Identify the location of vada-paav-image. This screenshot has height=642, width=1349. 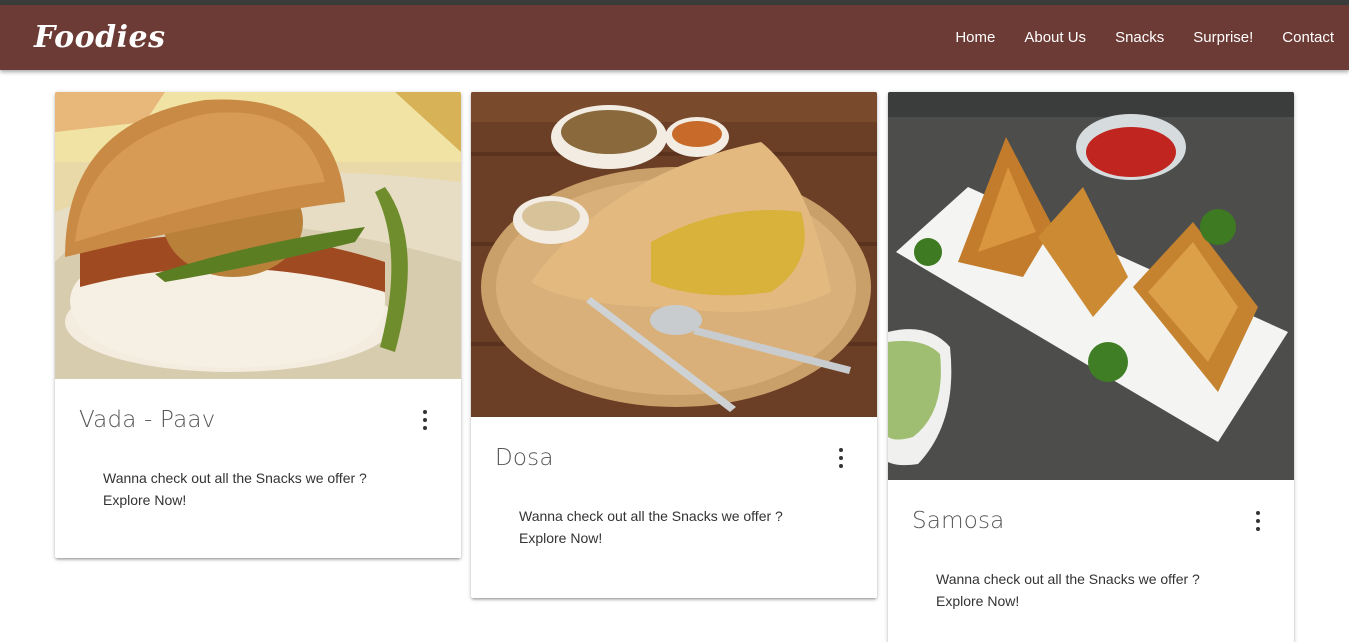
(258, 235).